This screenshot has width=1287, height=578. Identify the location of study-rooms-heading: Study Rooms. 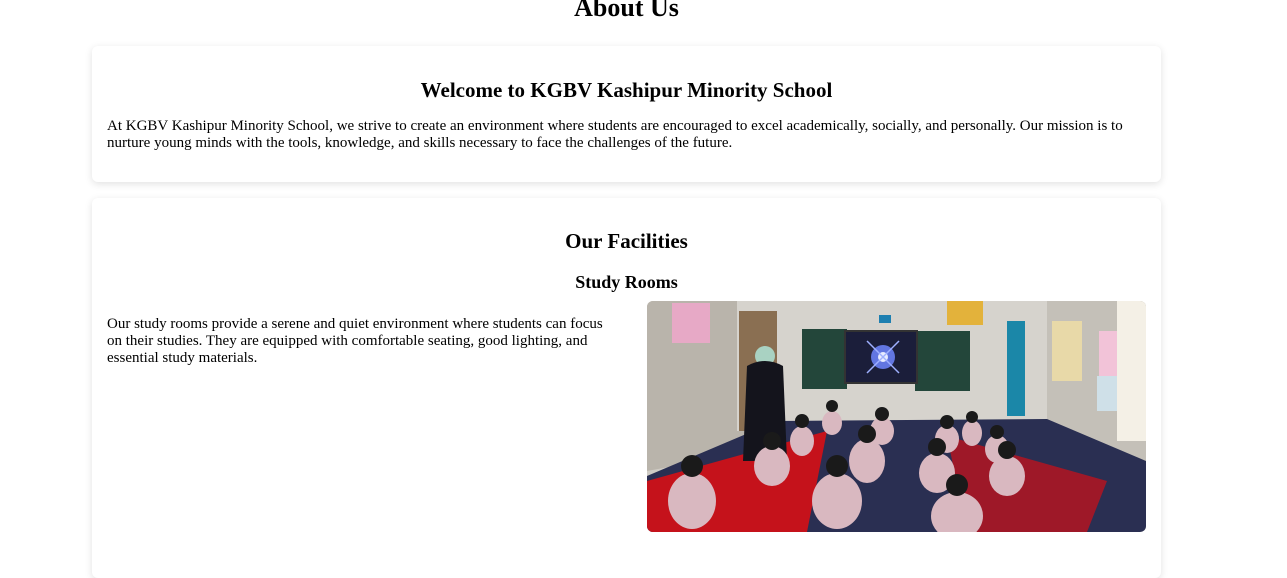
(626, 282).